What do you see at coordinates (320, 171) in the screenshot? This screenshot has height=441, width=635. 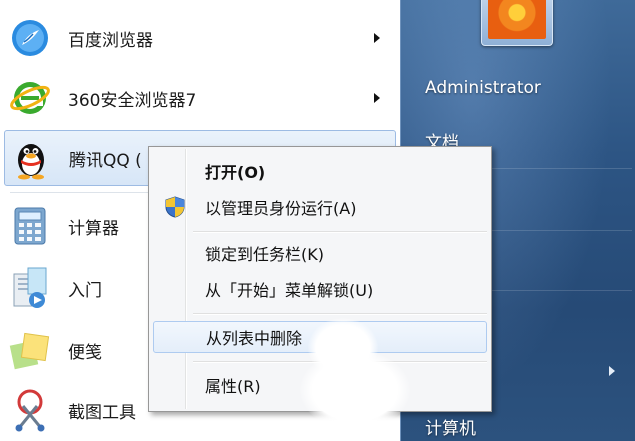 I see `menu-item-open: 打开(O)` at bounding box center [320, 171].